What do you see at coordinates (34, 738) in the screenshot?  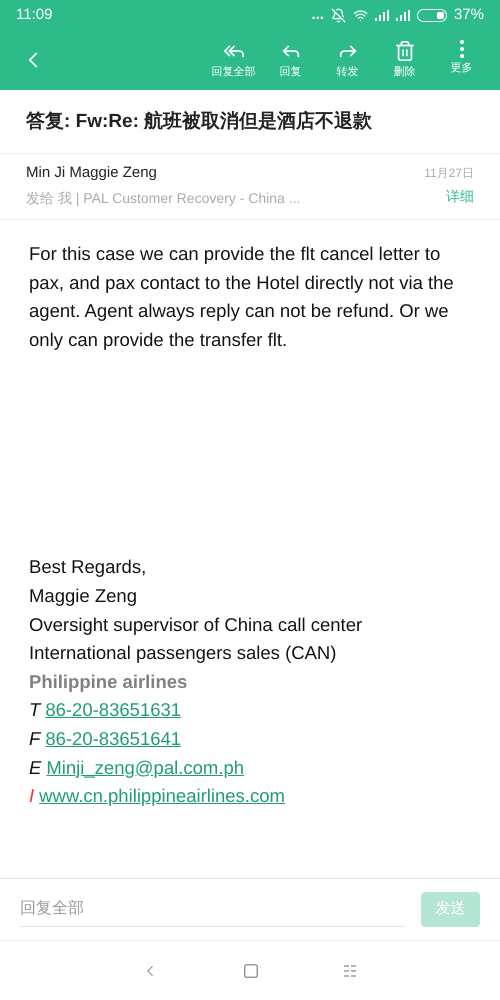 I see `contact-label: F` at bounding box center [34, 738].